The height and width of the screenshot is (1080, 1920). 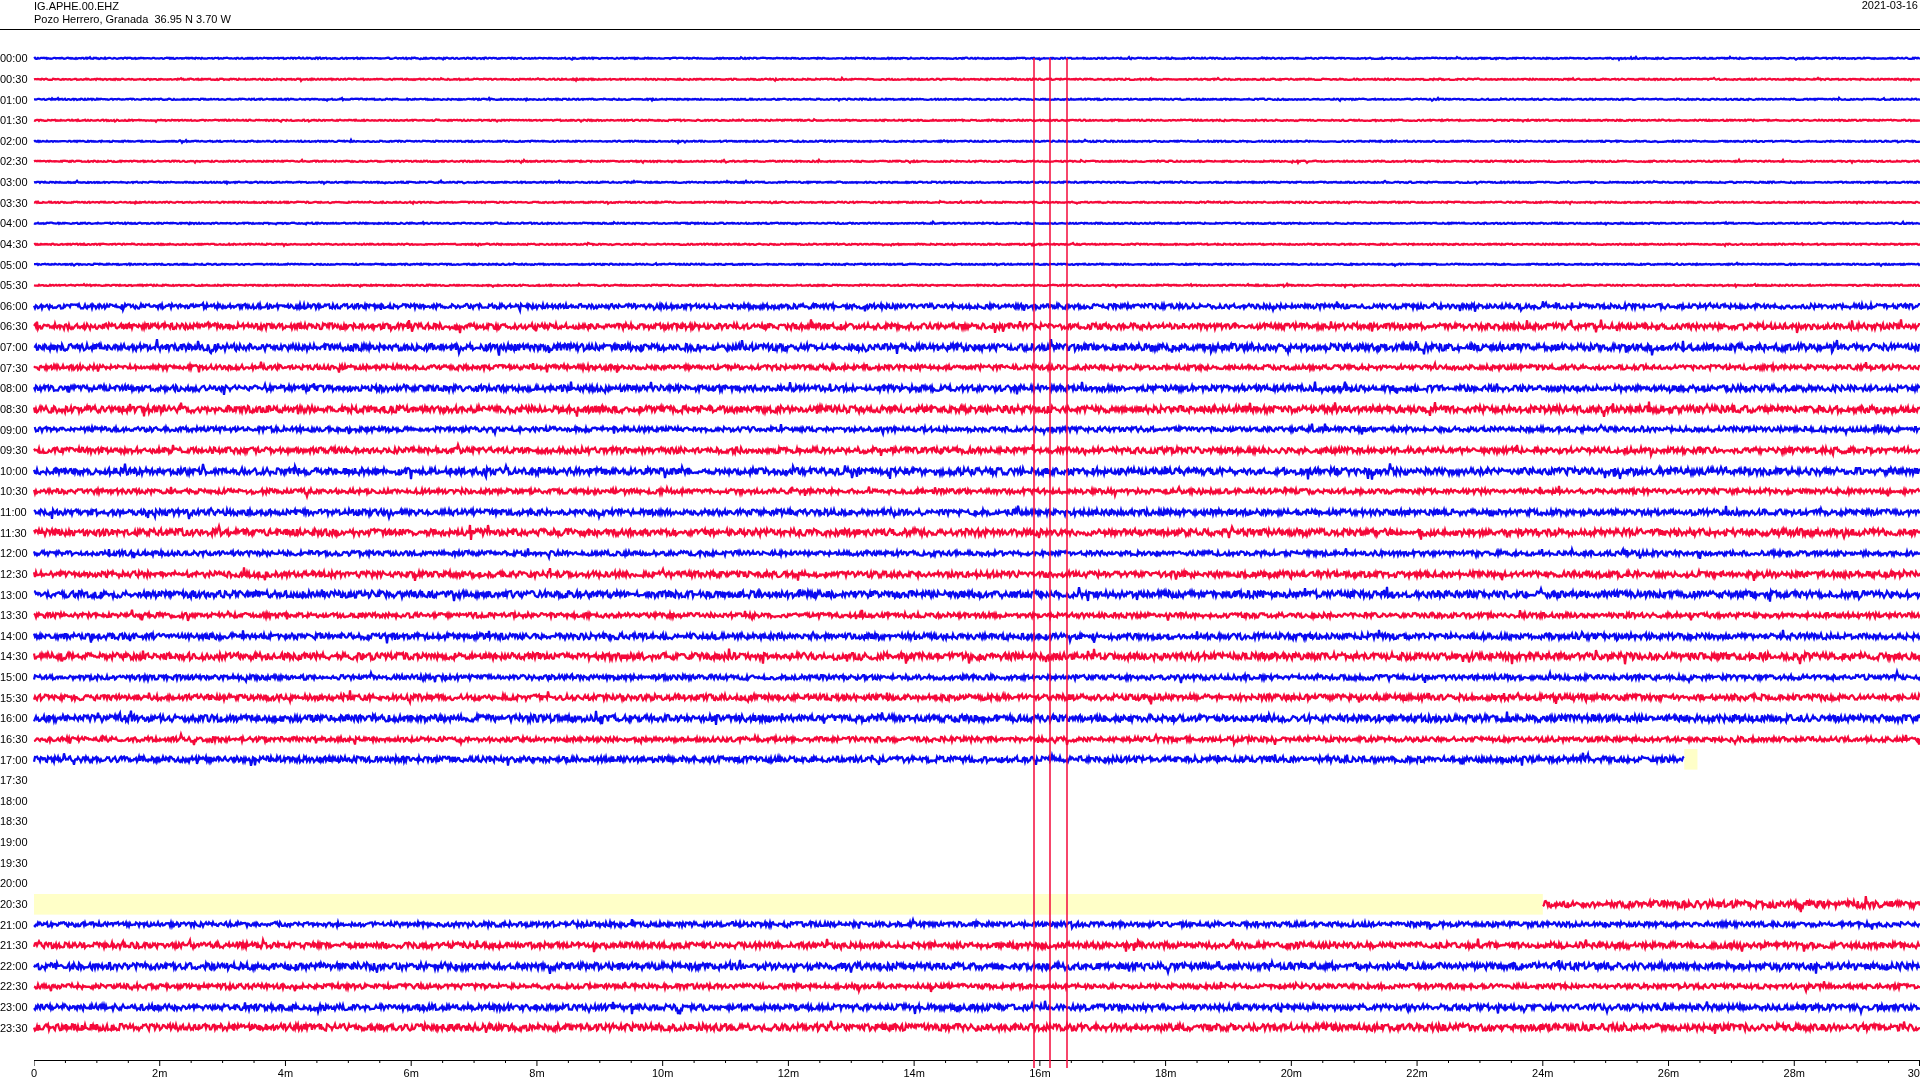 What do you see at coordinates (14, 223) in the screenshot?
I see `time-label: 04:00` at bounding box center [14, 223].